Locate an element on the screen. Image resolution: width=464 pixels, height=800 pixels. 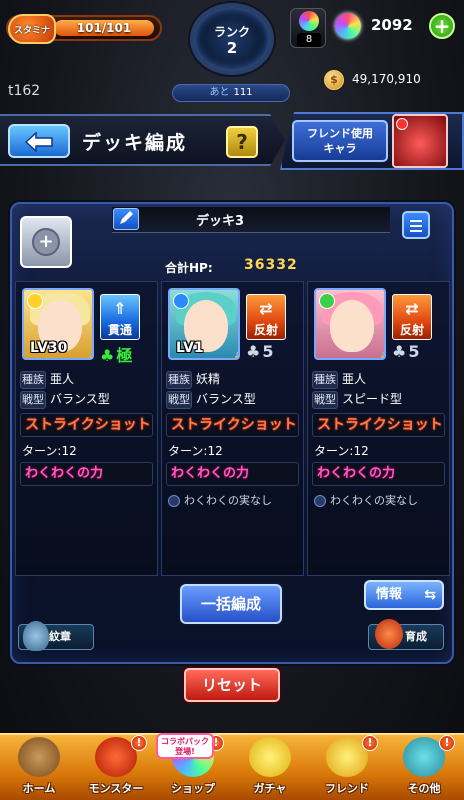
train-icon is located at coordinates (389, 634).